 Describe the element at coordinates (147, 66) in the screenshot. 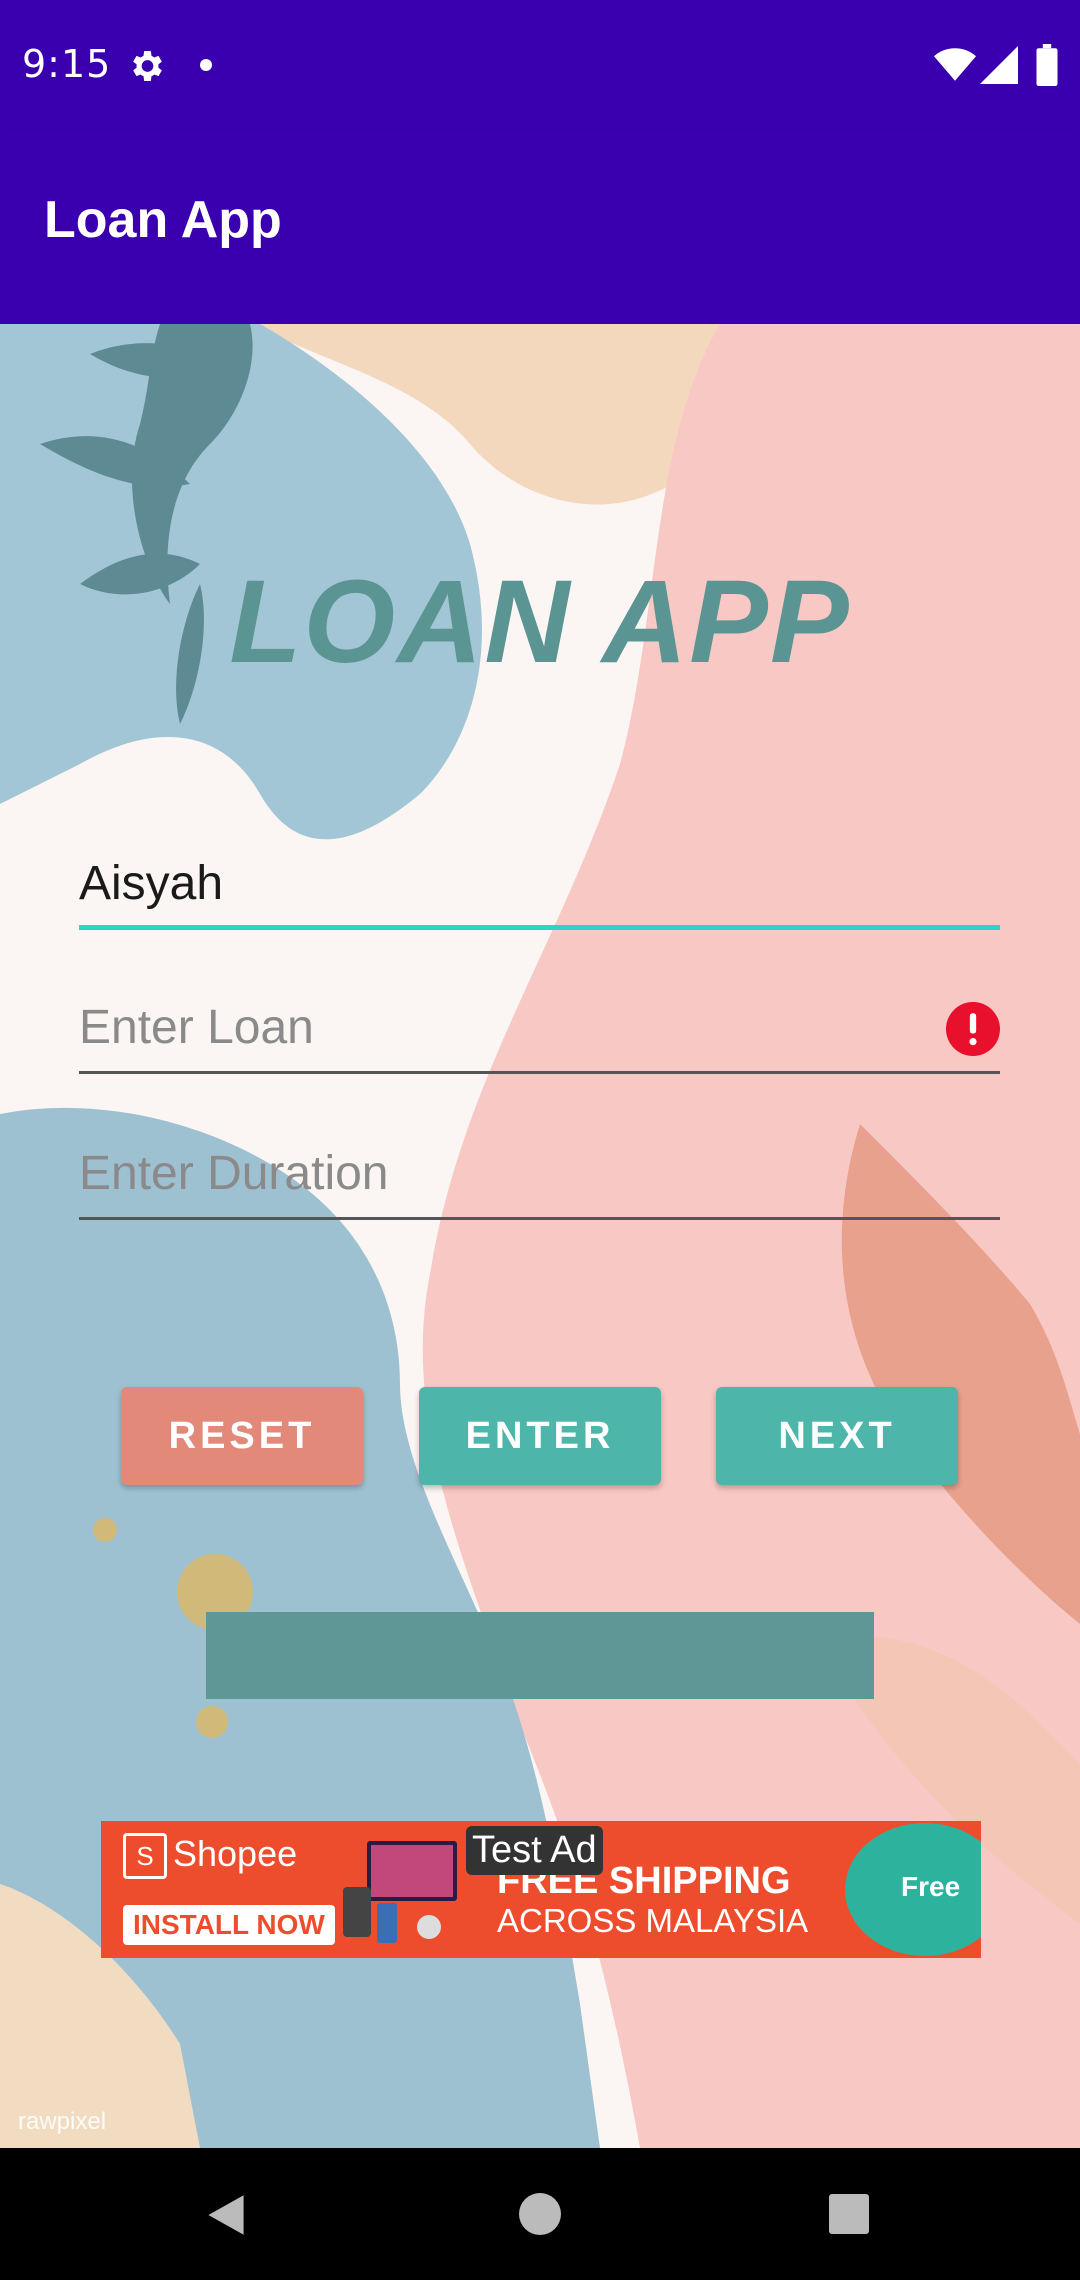

I see `gear-icon` at that location.